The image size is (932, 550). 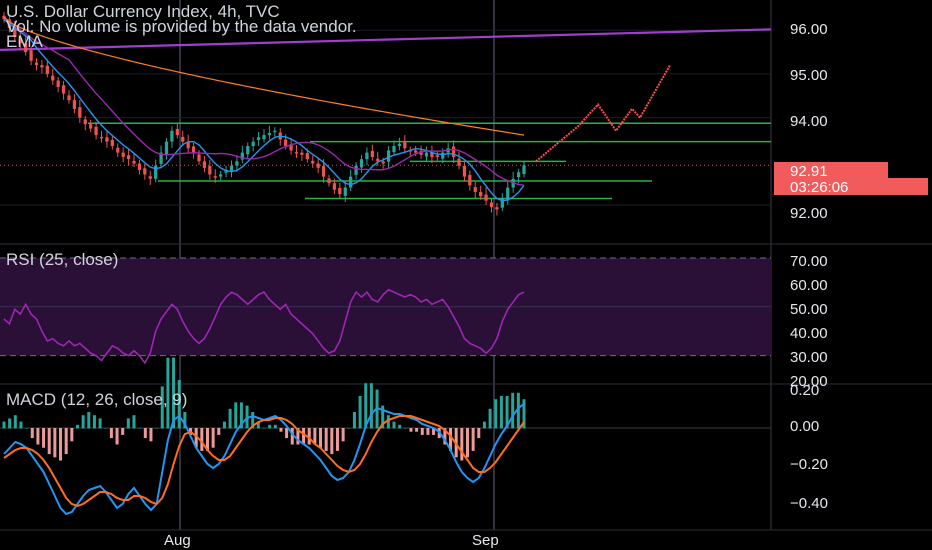 I want to click on rsi-tick: 70.00, so click(x=809, y=261).